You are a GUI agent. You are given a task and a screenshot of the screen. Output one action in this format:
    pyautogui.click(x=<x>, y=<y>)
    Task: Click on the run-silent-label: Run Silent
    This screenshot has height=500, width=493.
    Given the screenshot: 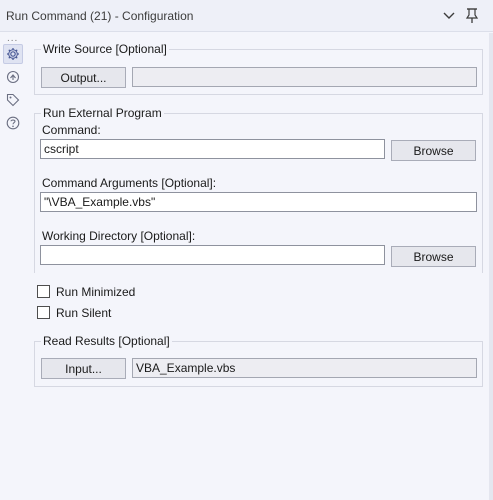 What is the action you would take?
    pyautogui.click(x=84, y=313)
    